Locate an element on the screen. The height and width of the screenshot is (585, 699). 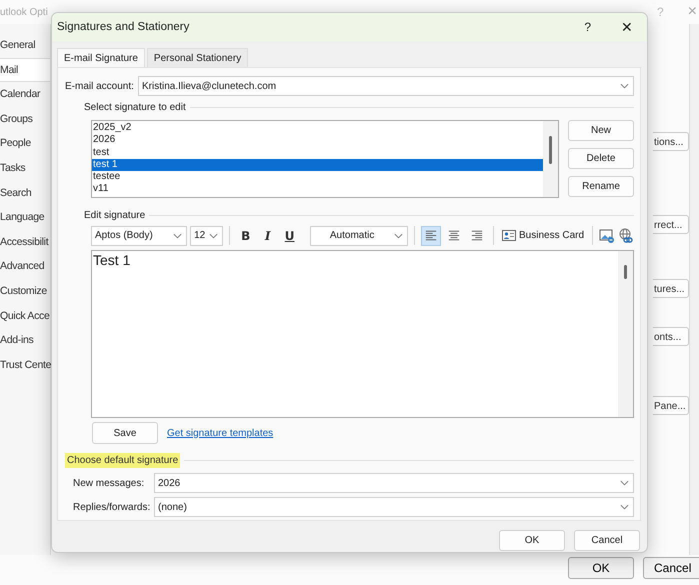
tab: E-mail Signature is located at coordinates (101, 57).